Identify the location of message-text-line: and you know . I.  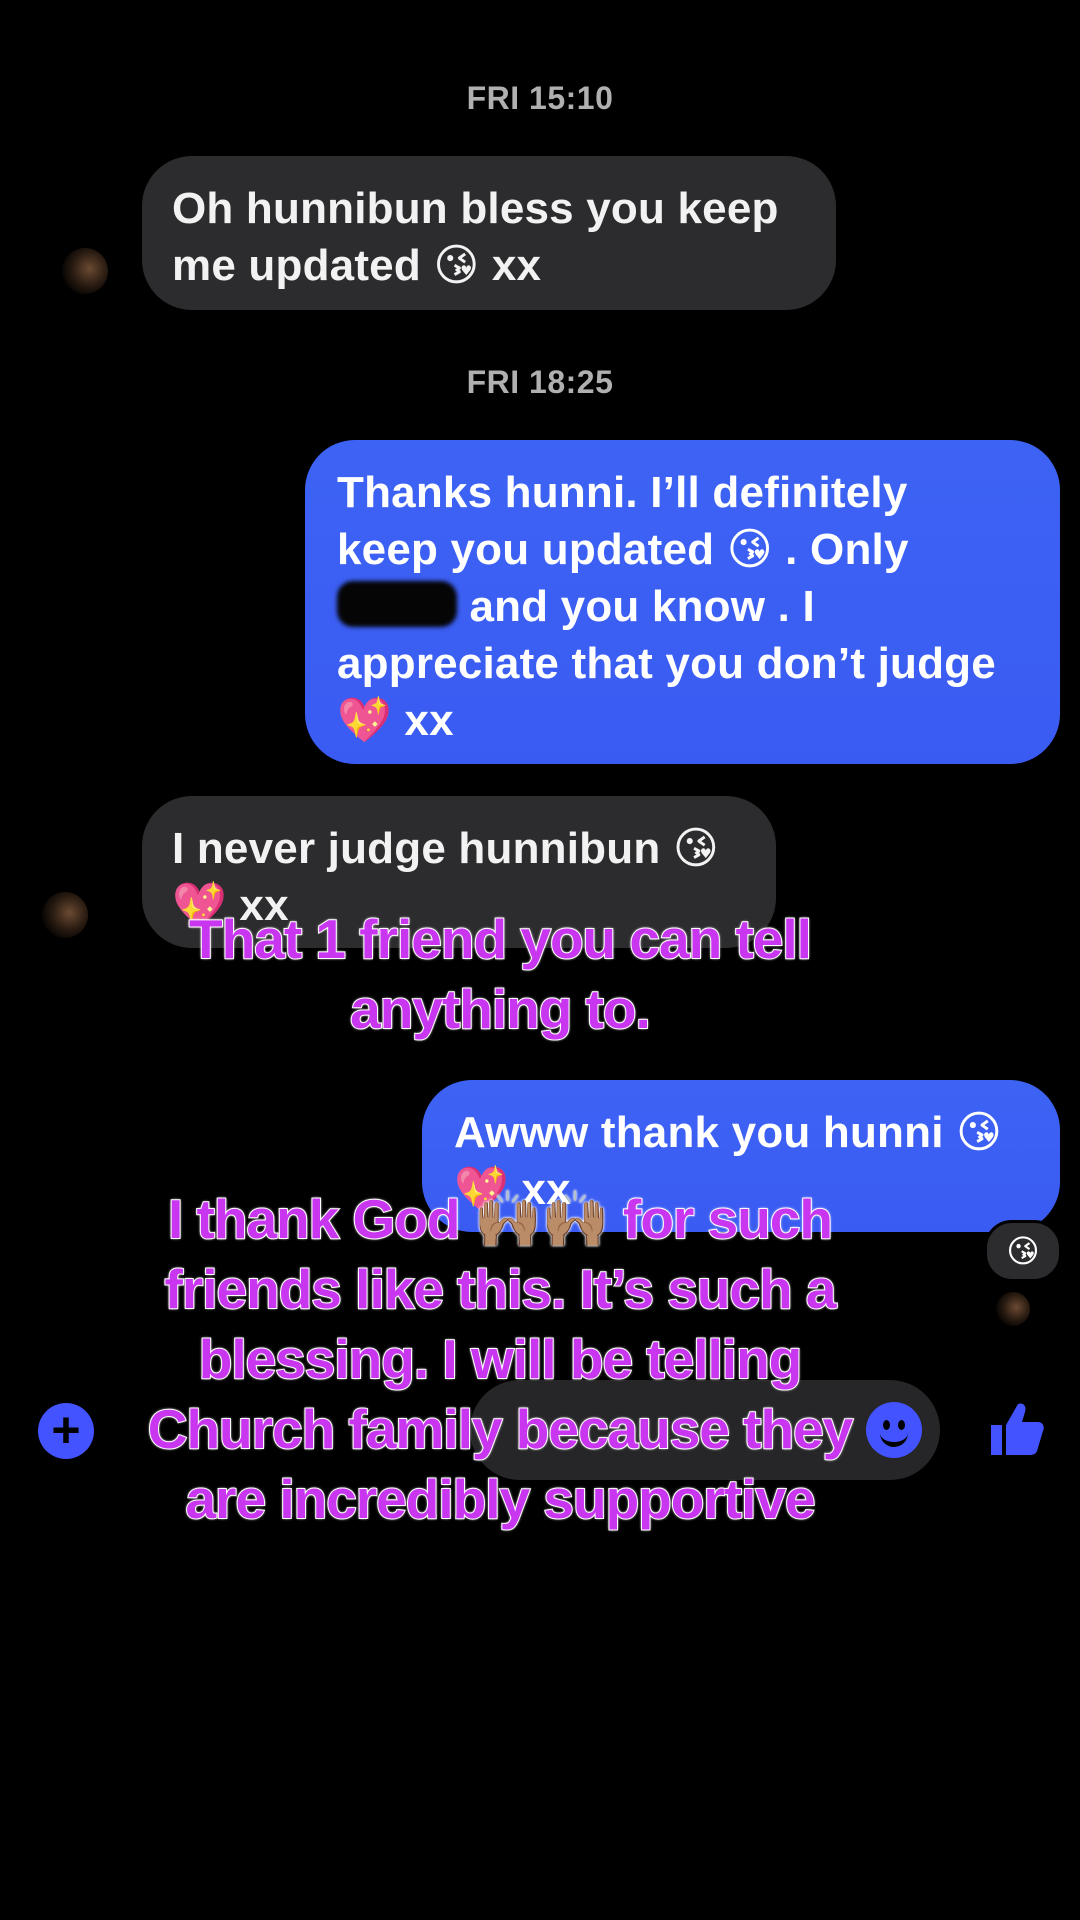
(682, 606).